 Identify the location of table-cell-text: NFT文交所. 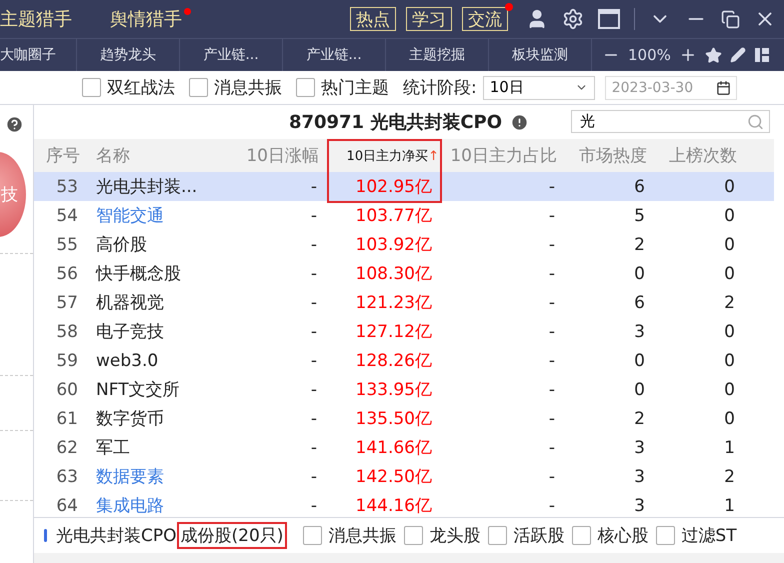
(138, 390).